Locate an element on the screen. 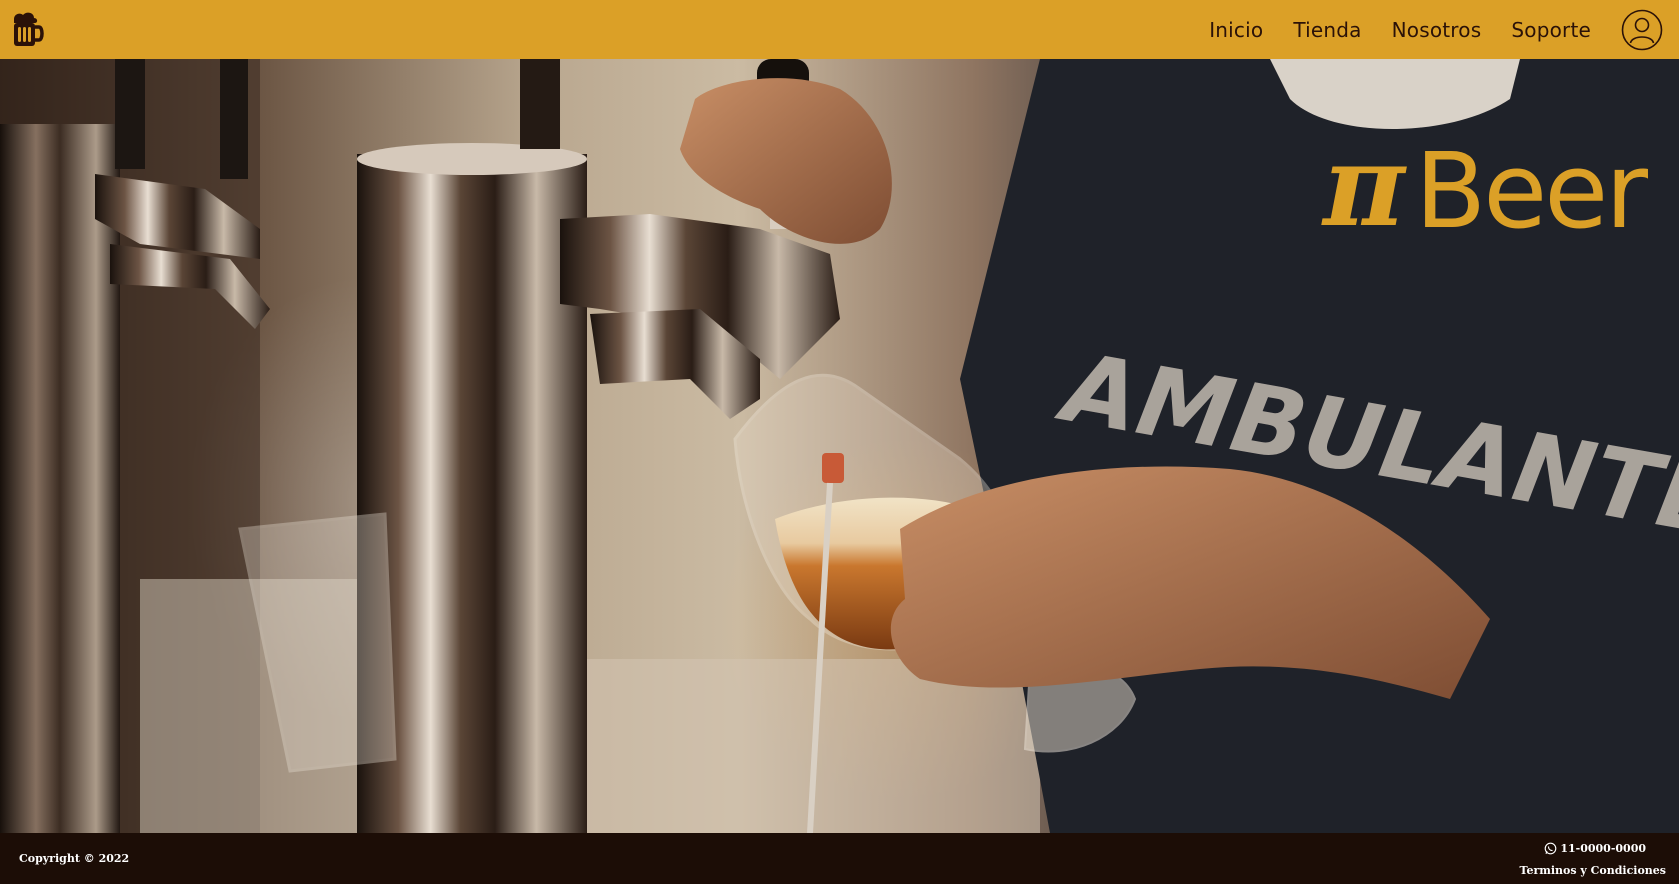 Image resolution: width=1679 pixels, height=884 pixels. navbar: Inicio Tienda Nosotros Soporte is located at coordinates (839, 29).